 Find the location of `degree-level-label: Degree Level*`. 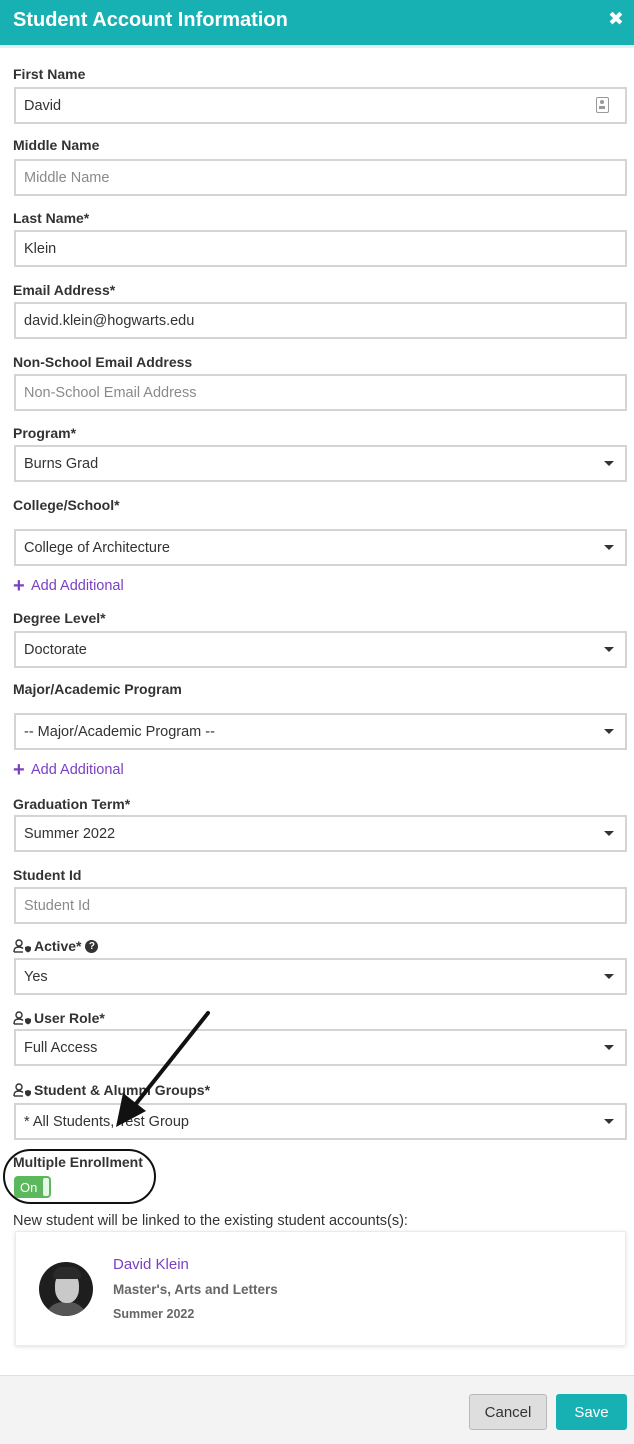

degree-level-label: Degree Level* is located at coordinates (59, 618).